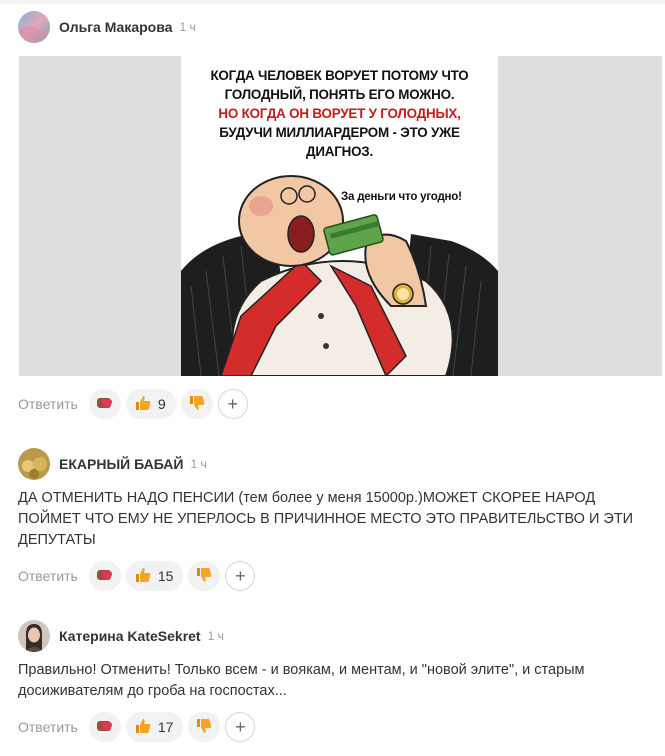 The image size is (665, 756). What do you see at coordinates (165, 576) in the screenshot?
I see `like-count: 15` at bounding box center [165, 576].